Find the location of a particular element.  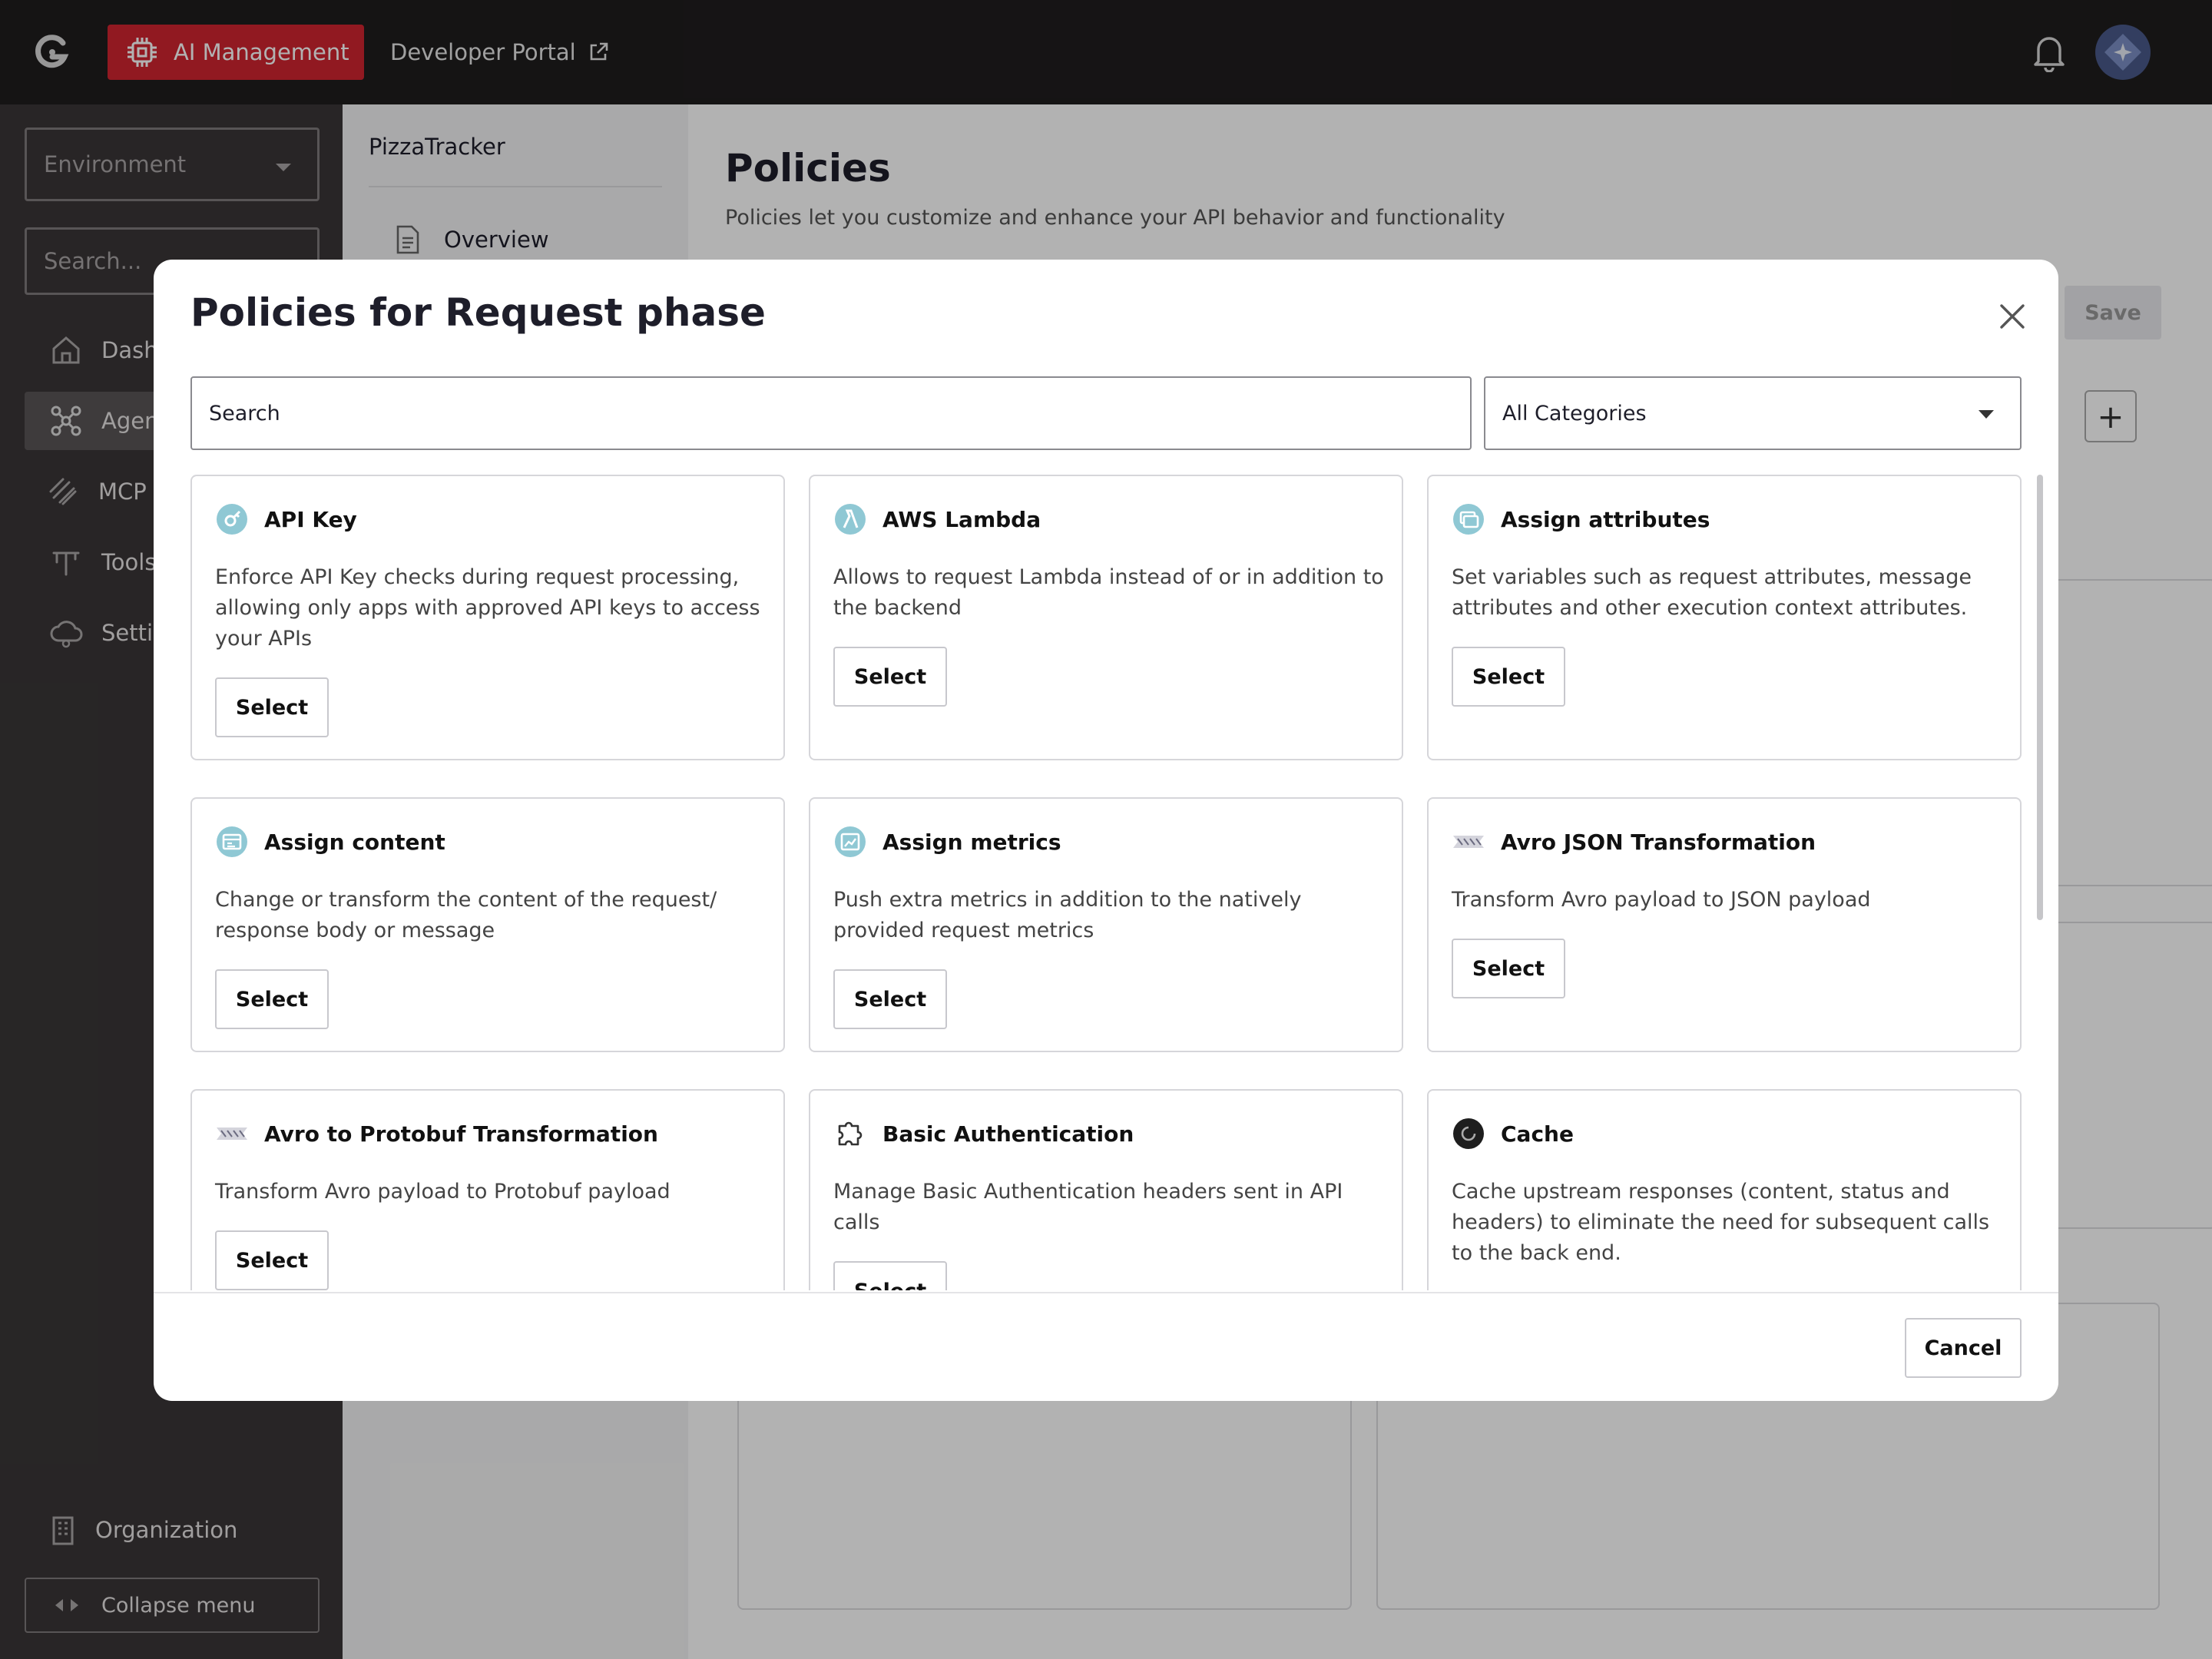

close-button is located at coordinates (2013, 317).